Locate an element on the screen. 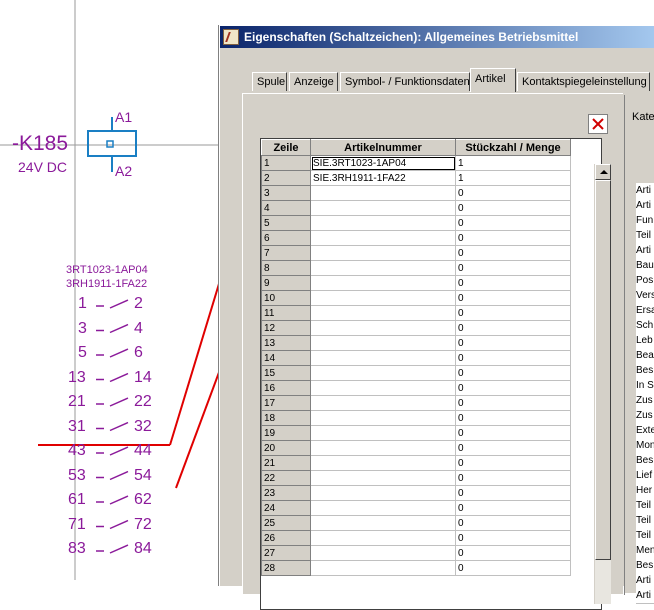 This screenshot has height=610, width=654. table-row: 26 0 is located at coordinates (416, 538).